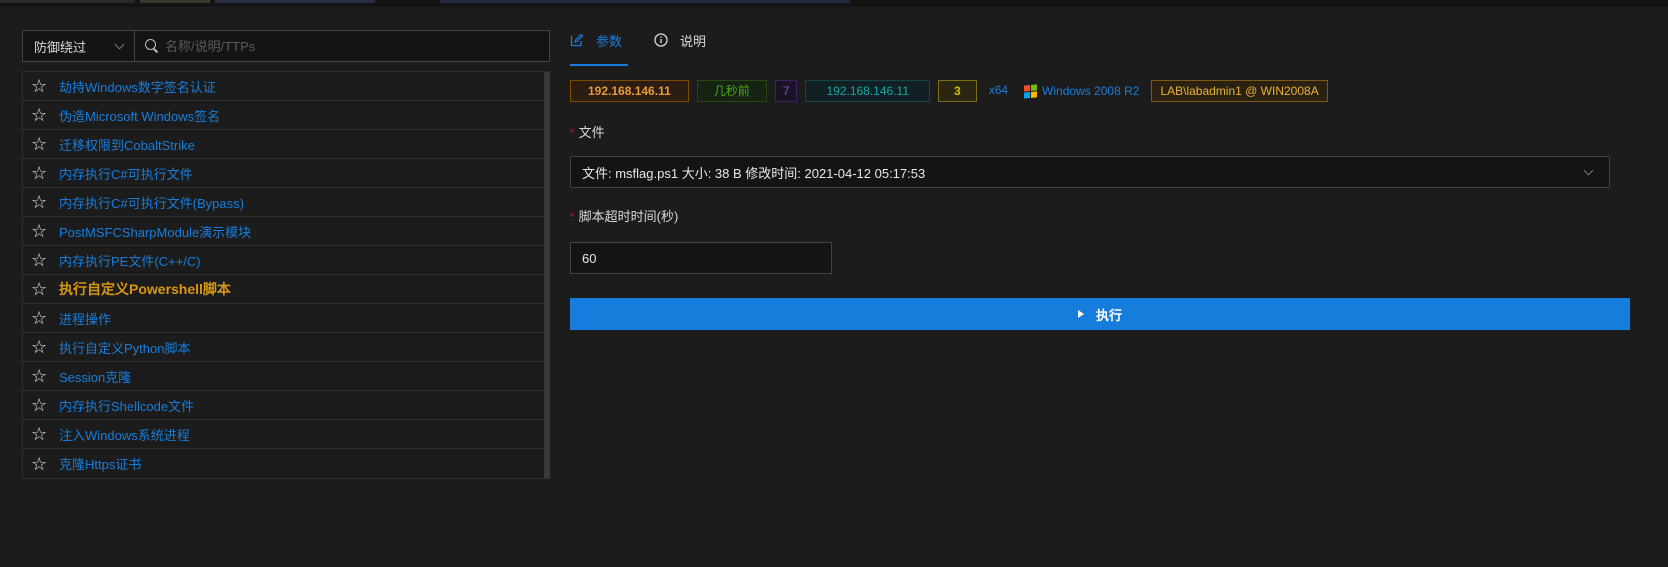 The height and width of the screenshot is (567, 1668). I want to click on search-box, so click(342, 46).